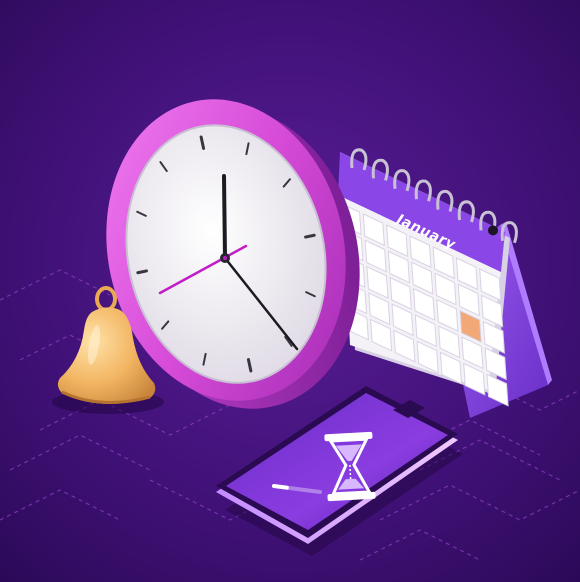 This screenshot has height=582, width=580. Describe the element at coordinates (493, 230) in the screenshot. I see `calendar-pin` at that location.